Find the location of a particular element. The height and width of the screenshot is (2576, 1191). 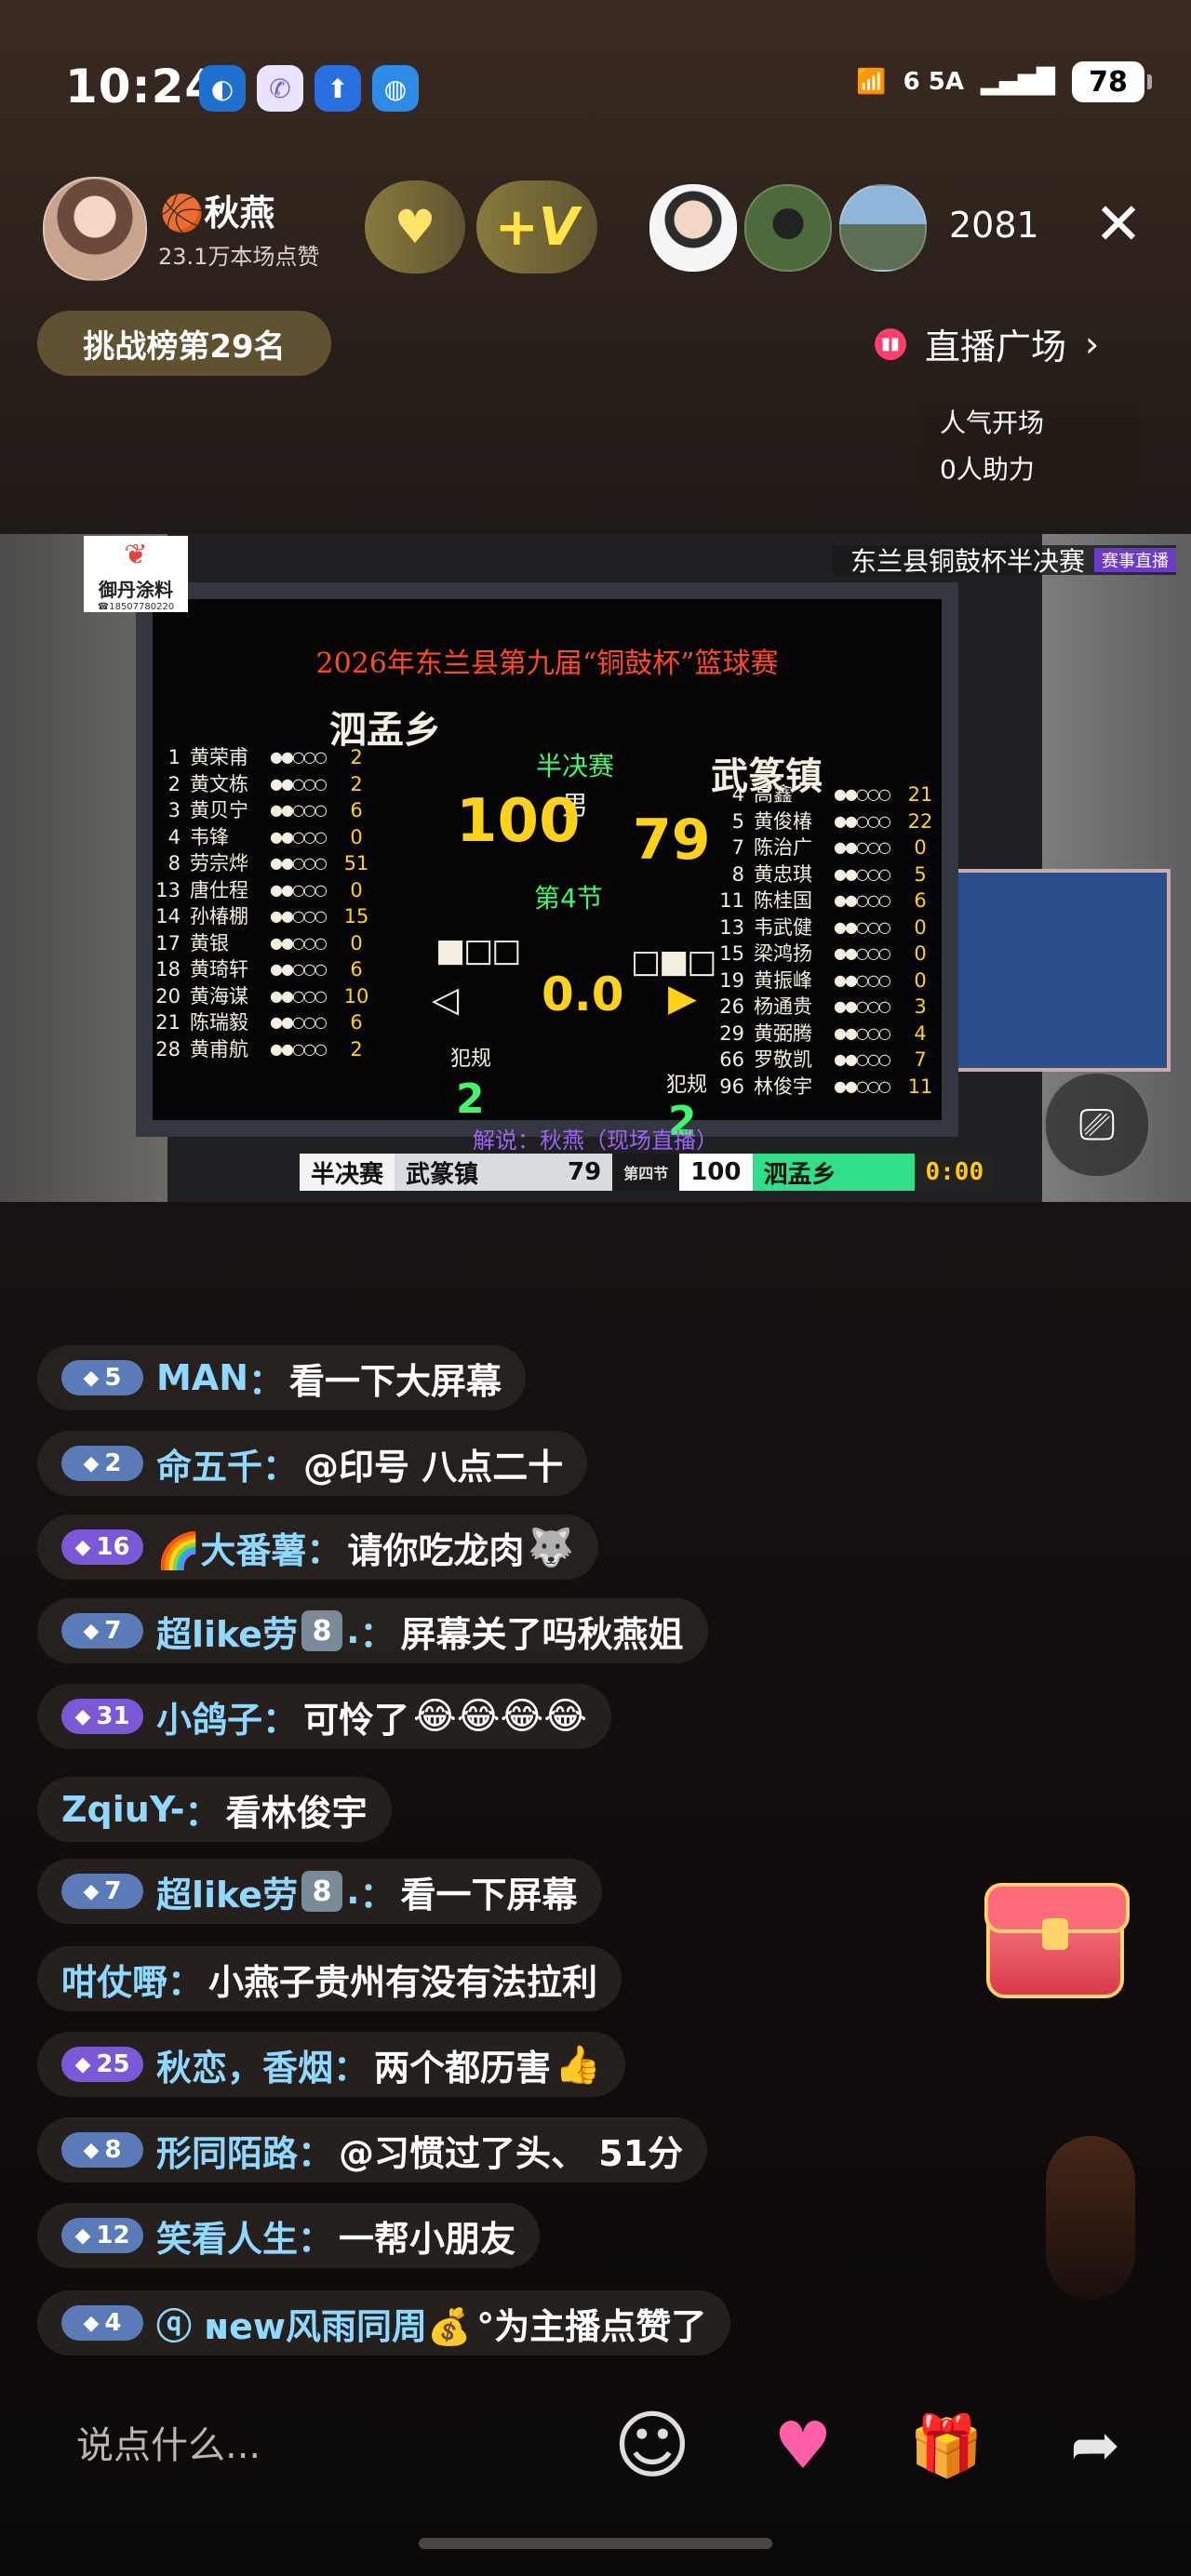

chat-message: ◆ 5 MAN：看一下大屏幕 is located at coordinates (282, 1377).